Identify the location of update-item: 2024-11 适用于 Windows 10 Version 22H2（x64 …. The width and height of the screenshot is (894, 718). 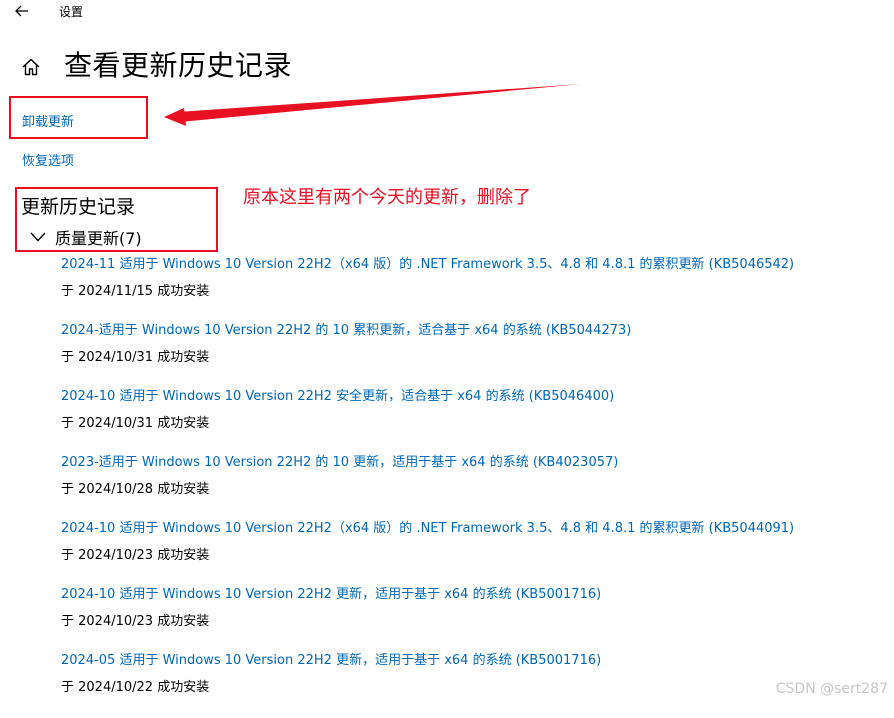
(471, 289).